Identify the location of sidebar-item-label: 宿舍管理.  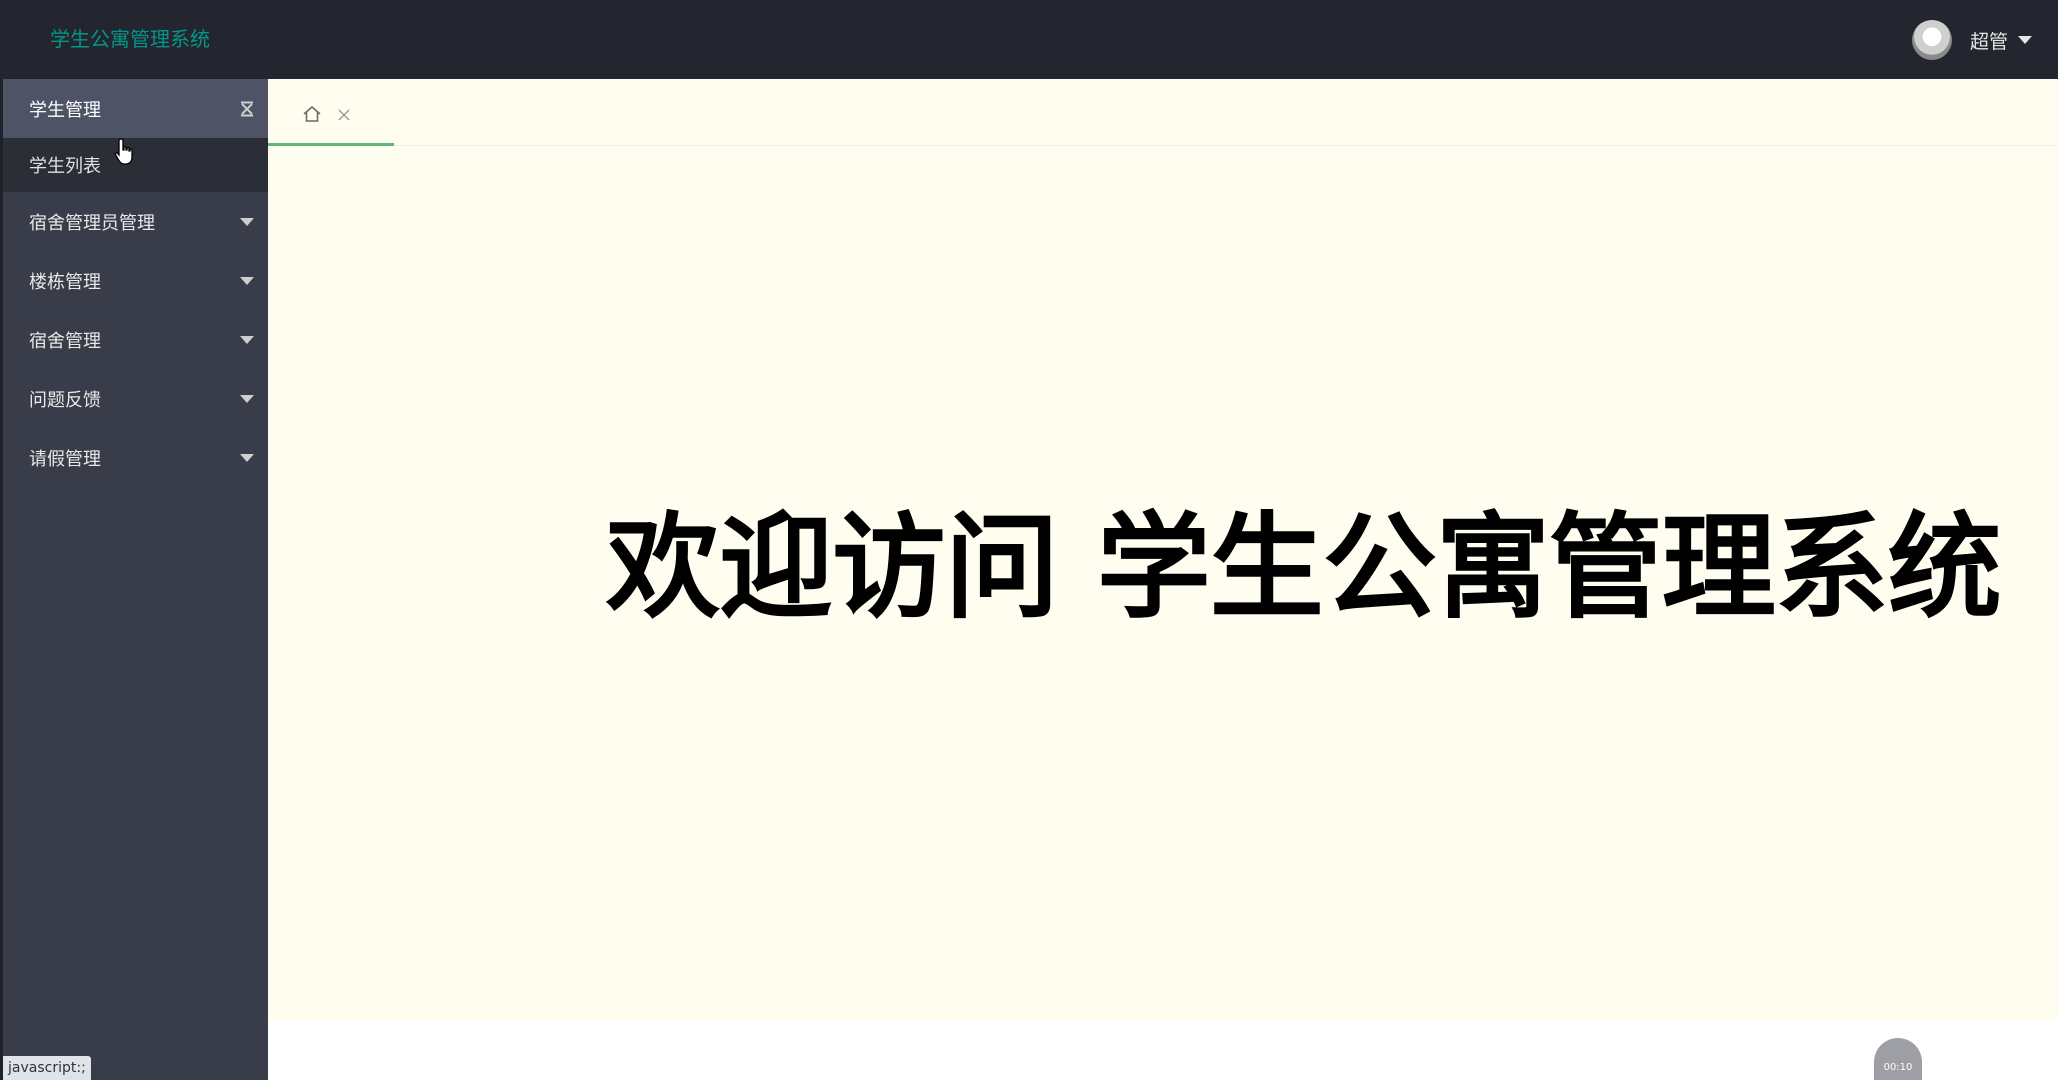
(65, 341).